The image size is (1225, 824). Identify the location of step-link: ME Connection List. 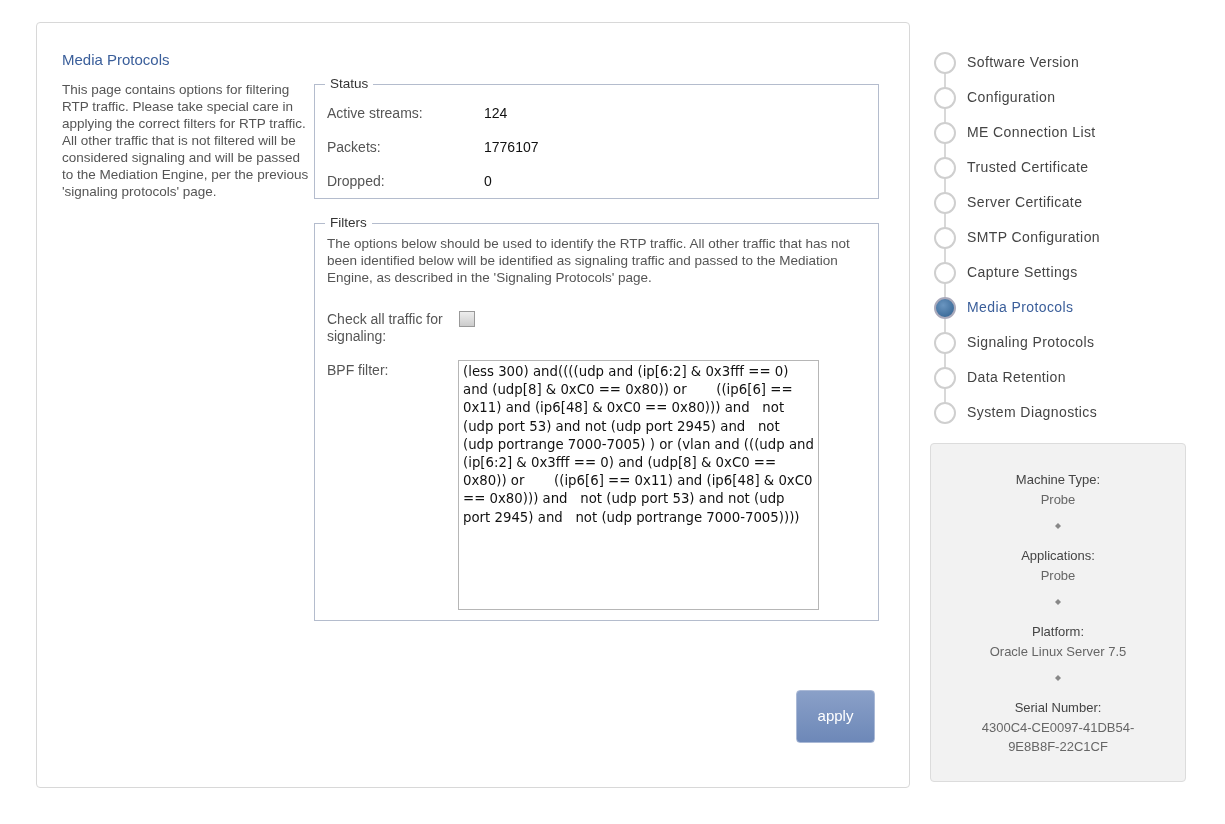
(1031, 132).